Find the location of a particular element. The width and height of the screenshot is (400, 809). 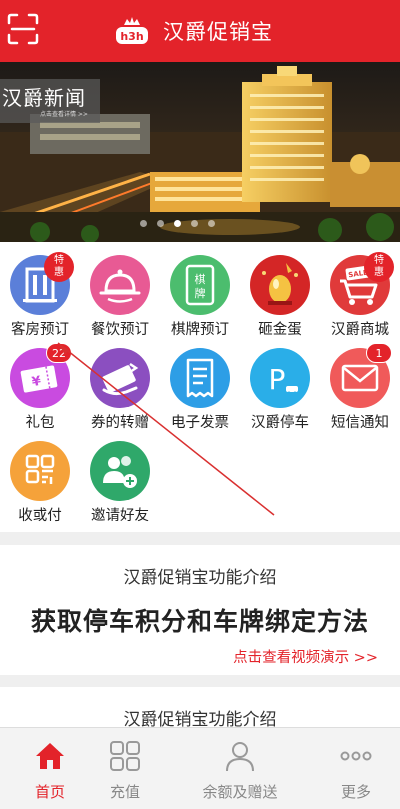

tab-label: 余额及赠送 is located at coordinates (240, 792).